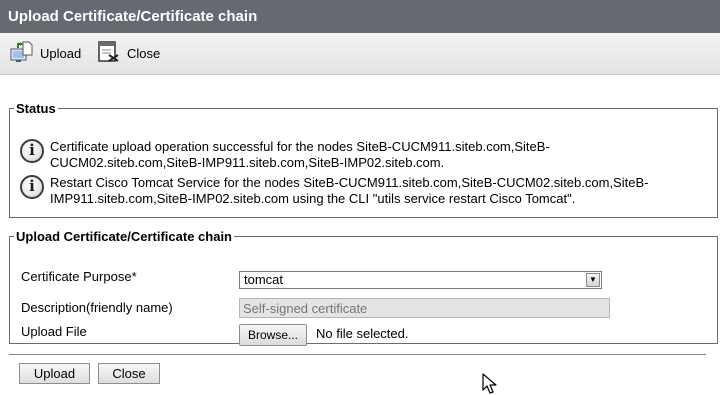 The height and width of the screenshot is (395, 720). I want to click on close-button: Close, so click(129, 373).